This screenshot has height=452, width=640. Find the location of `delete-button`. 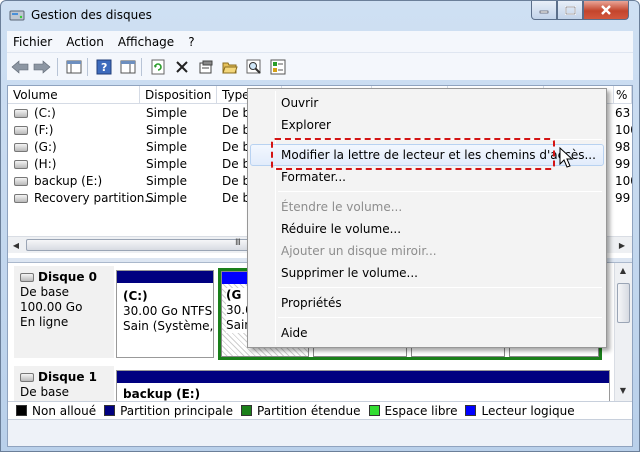

delete-button is located at coordinates (182, 67).